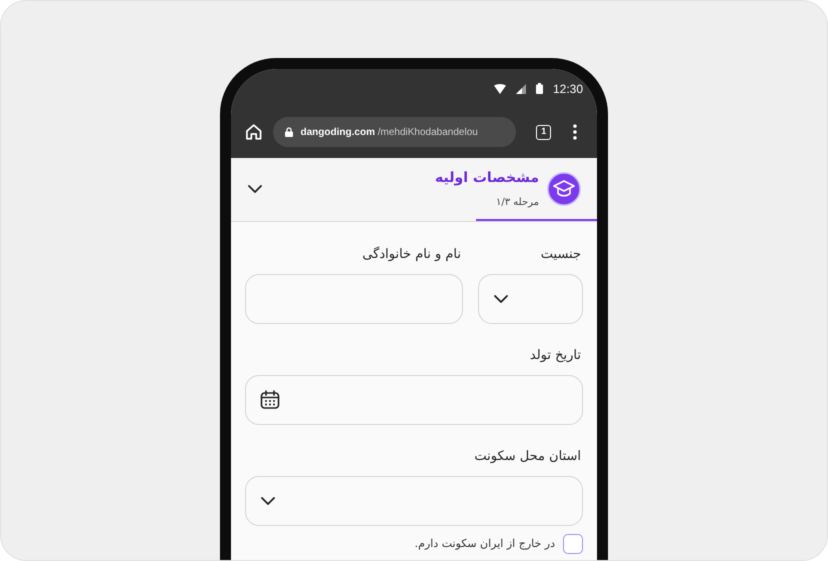  I want to click on input-field, so click(354, 299).